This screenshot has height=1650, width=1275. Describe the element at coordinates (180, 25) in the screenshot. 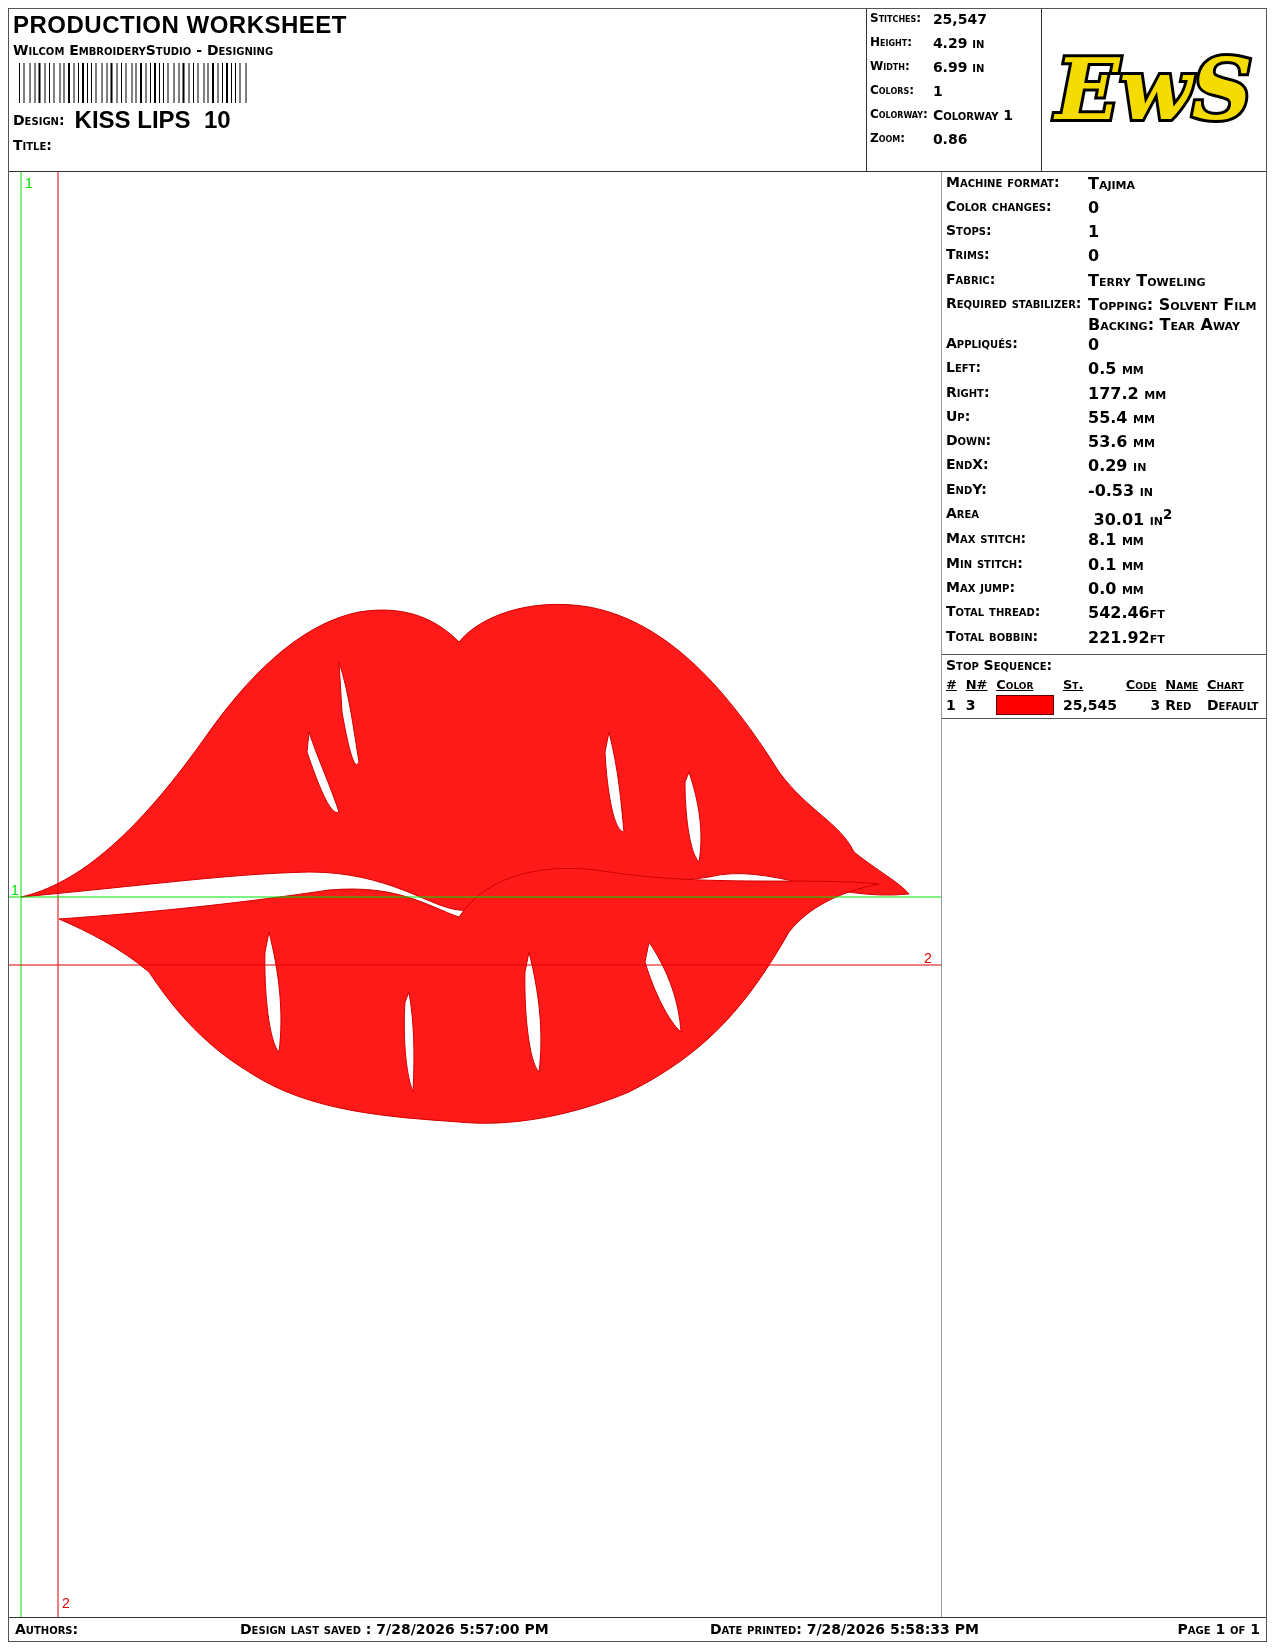

I see `worksheet-title: PRODUCTION WORKSHEET` at that location.